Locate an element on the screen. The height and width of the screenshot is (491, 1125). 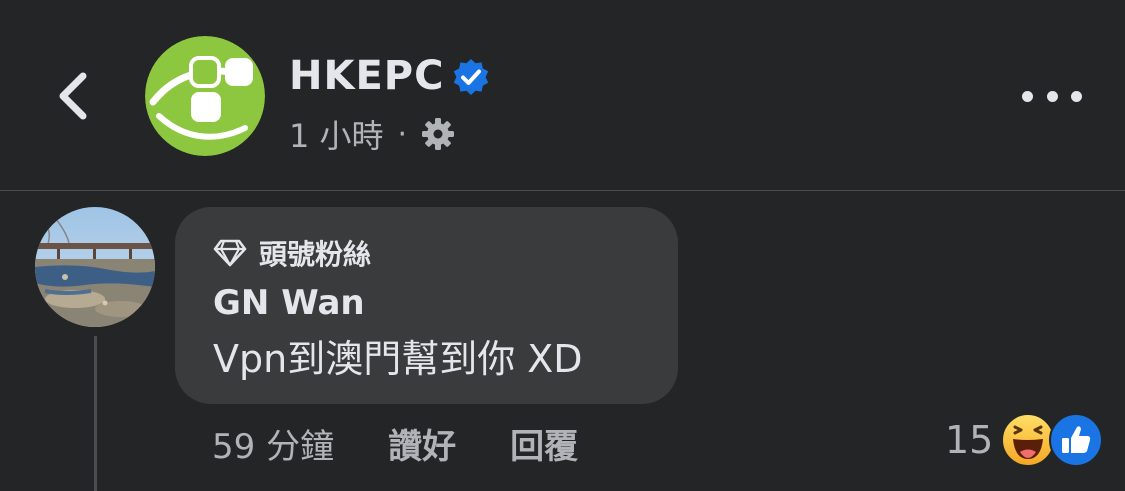
like-icon is located at coordinates (1076, 440).